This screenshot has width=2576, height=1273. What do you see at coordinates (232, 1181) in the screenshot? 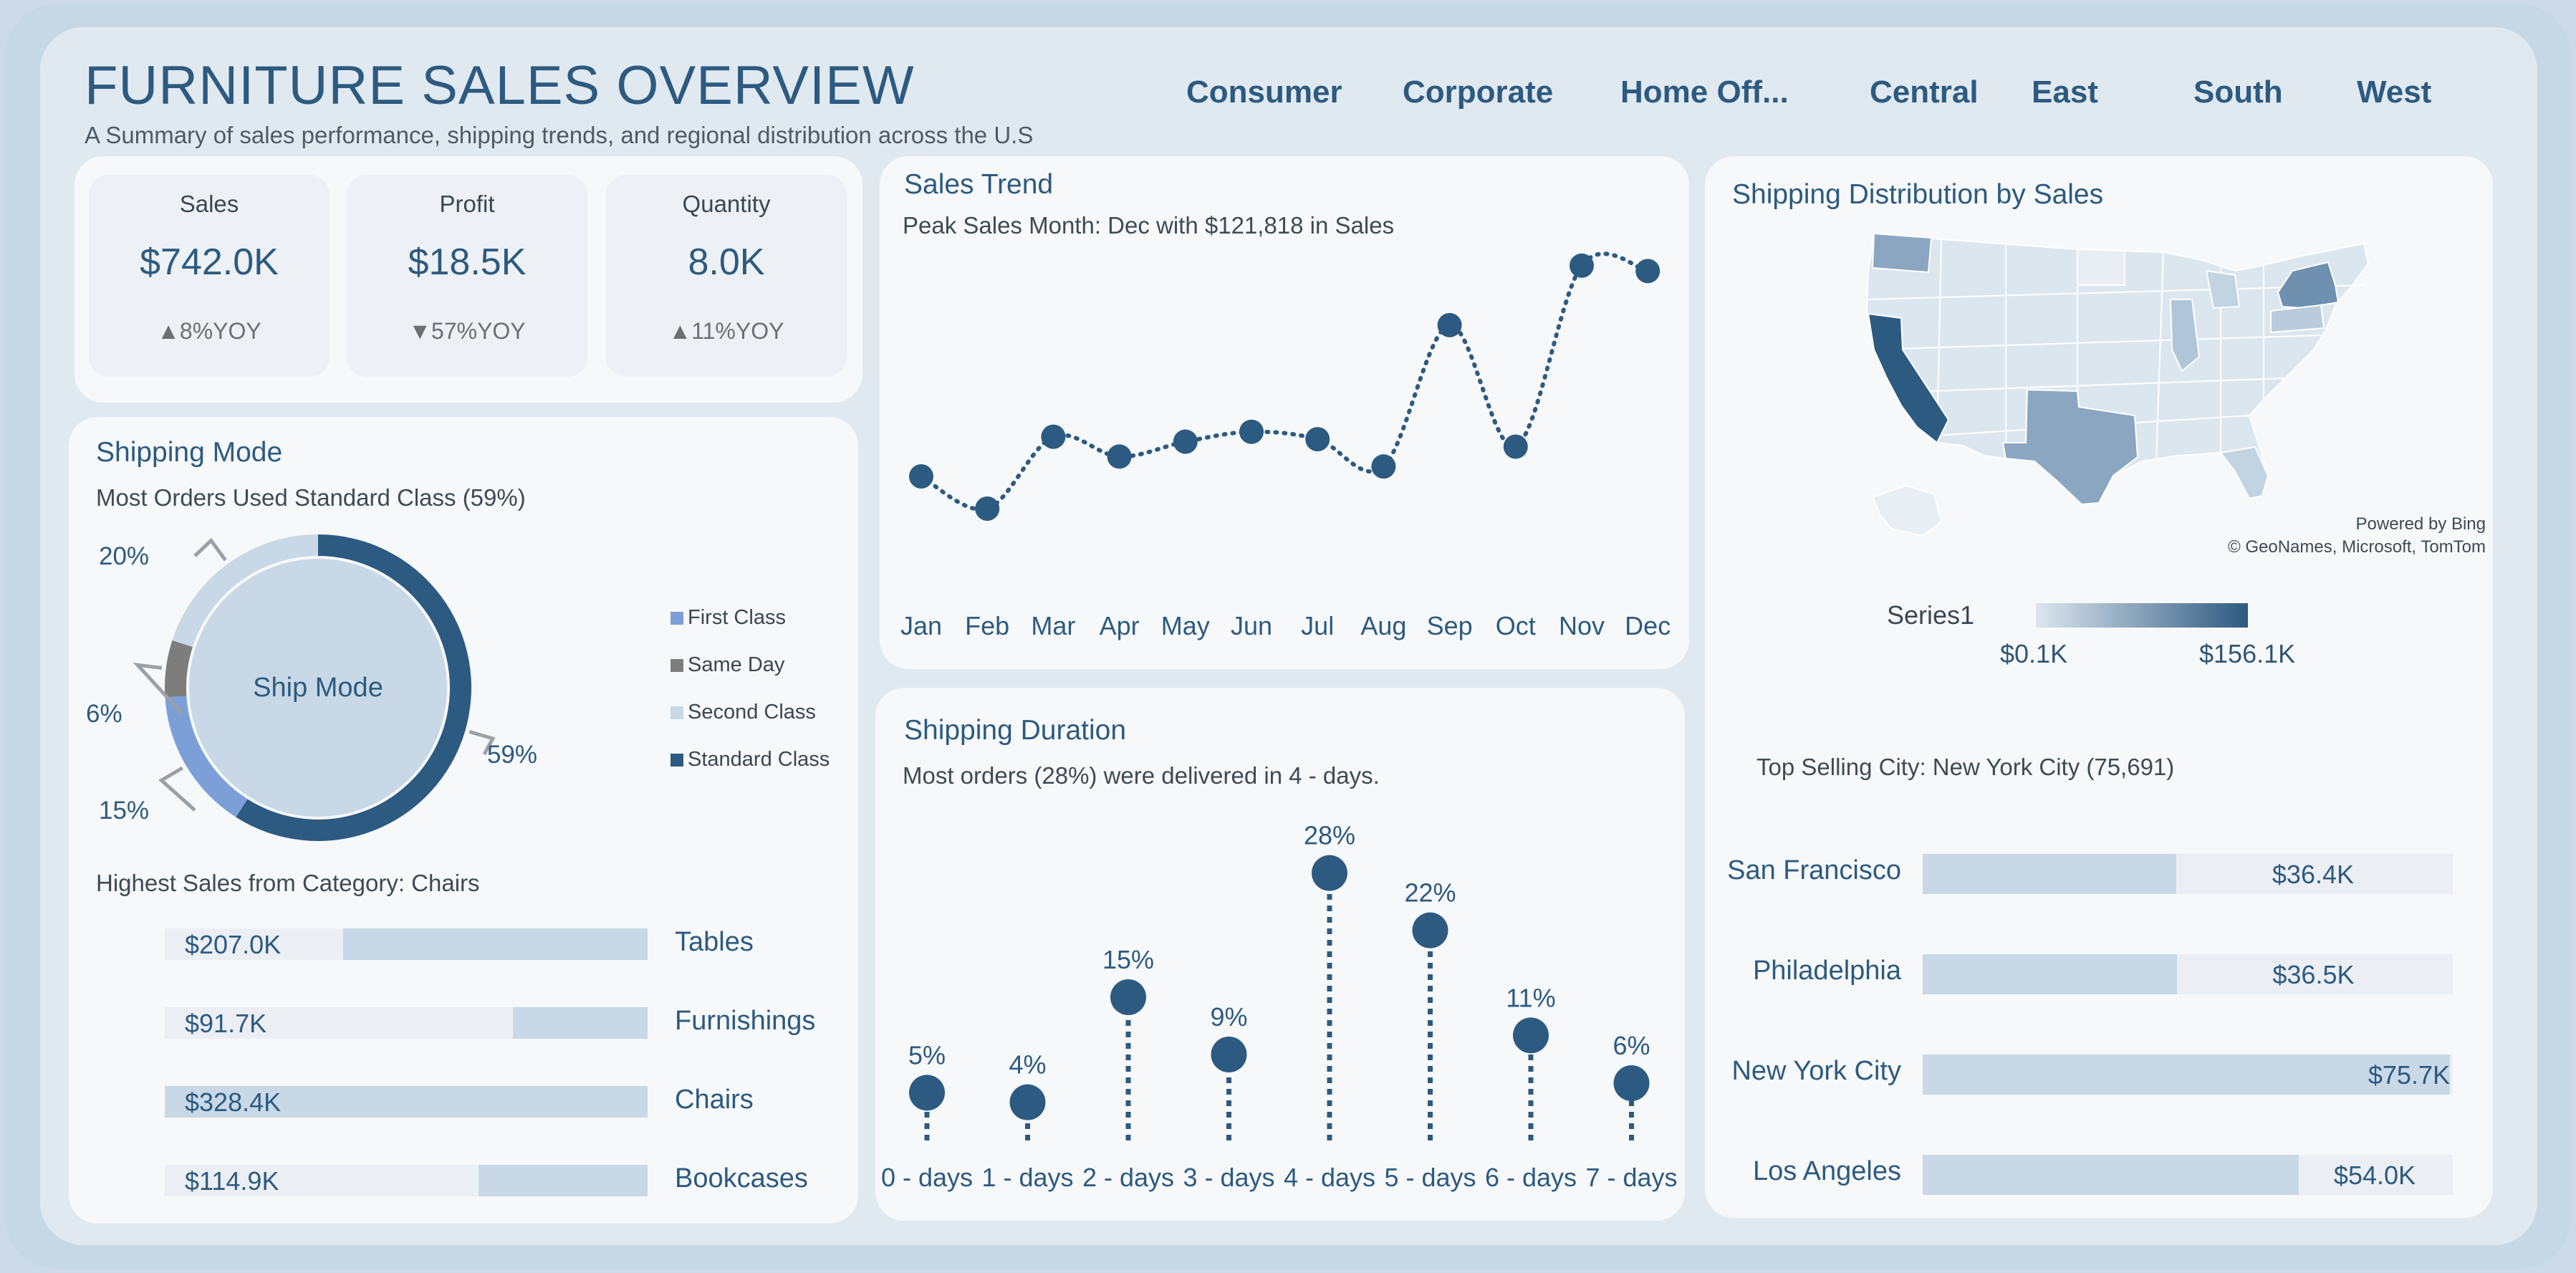
I see `category-bar-value: $114.9K` at bounding box center [232, 1181].